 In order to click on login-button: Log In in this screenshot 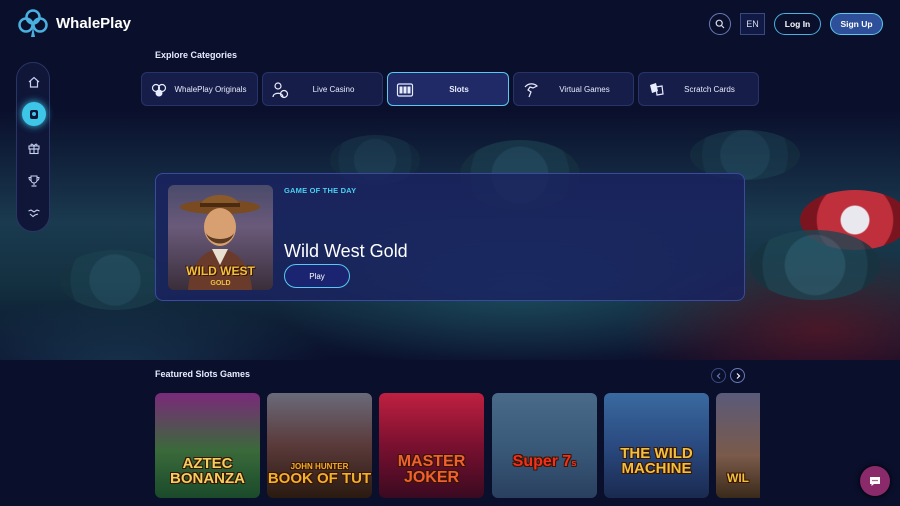, I will do `click(797, 24)`.